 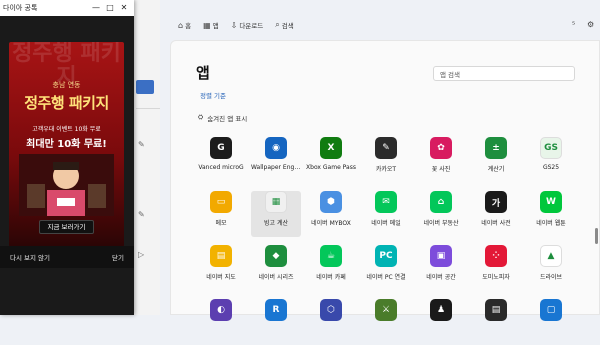 What do you see at coordinates (551, 310) in the screenshot?
I see `app-icon: ▢` at bounding box center [551, 310].